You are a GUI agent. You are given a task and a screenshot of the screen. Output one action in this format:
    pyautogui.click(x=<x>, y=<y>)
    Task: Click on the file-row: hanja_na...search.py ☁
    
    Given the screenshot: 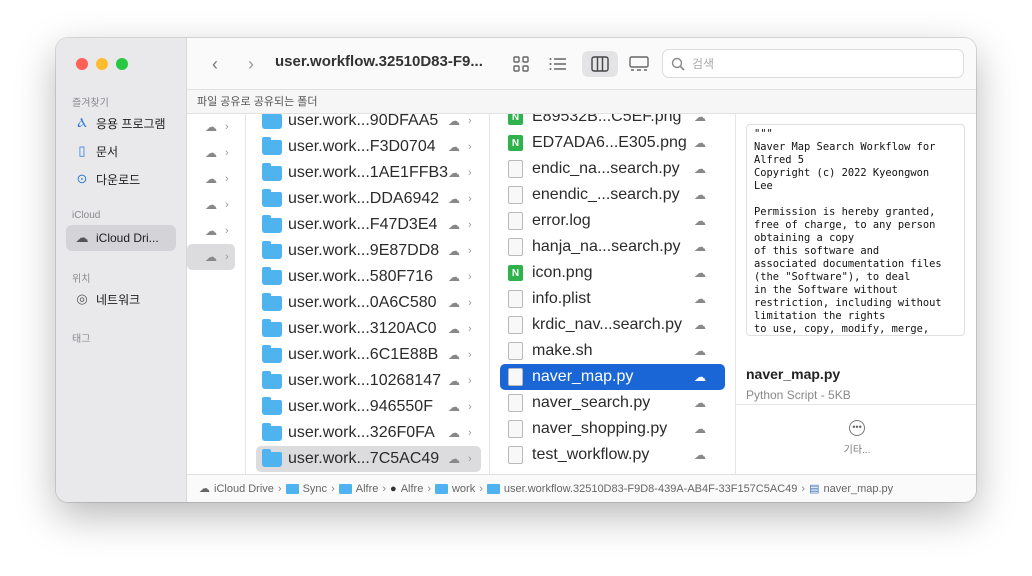 What is the action you would take?
    pyautogui.click(x=612, y=247)
    